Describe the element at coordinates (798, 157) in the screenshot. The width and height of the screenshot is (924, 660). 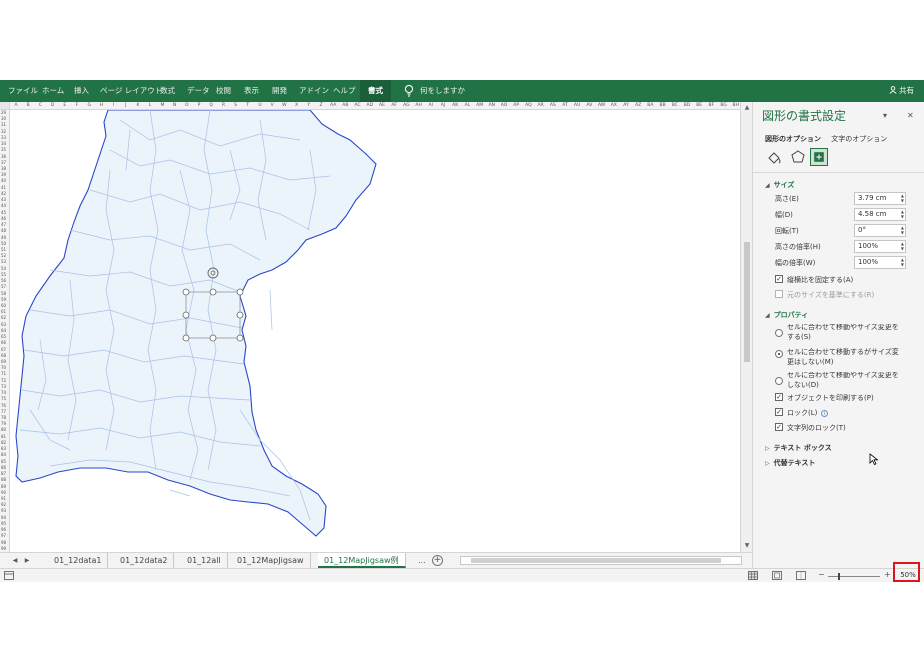
I see `effects-icon` at that location.